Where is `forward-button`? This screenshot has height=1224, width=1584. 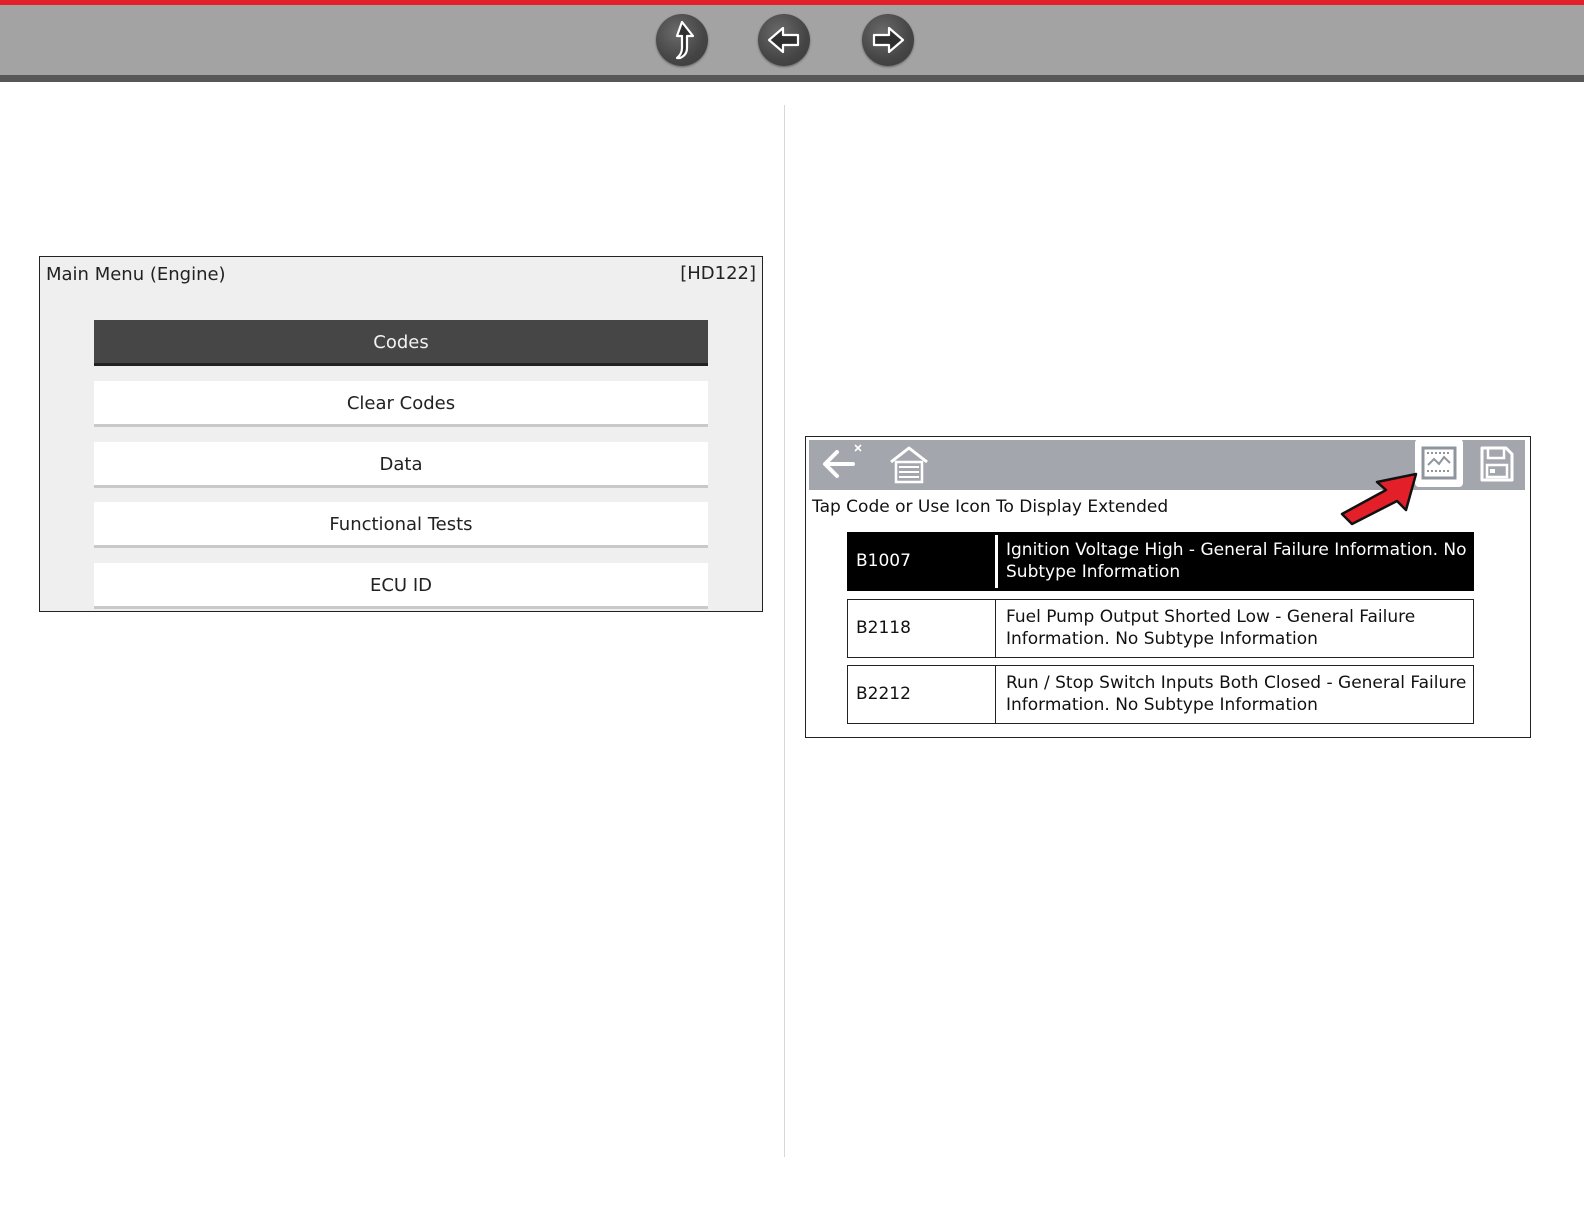
forward-button is located at coordinates (888, 40).